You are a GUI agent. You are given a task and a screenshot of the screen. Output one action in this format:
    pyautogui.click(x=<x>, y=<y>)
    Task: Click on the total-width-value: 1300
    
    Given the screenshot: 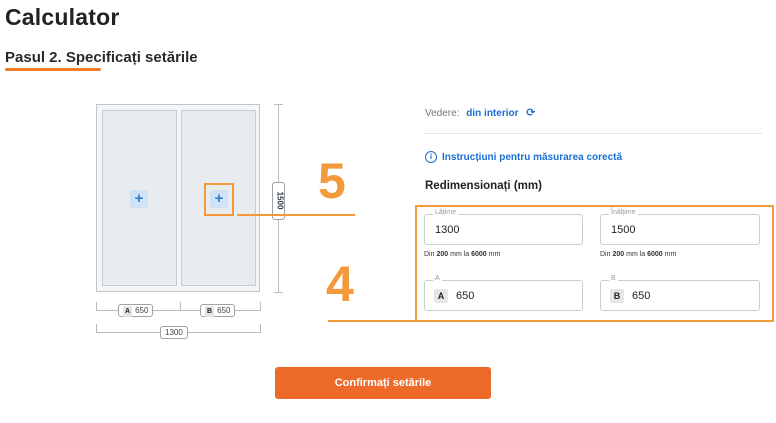 What is the action you would take?
    pyautogui.click(x=174, y=332)
    